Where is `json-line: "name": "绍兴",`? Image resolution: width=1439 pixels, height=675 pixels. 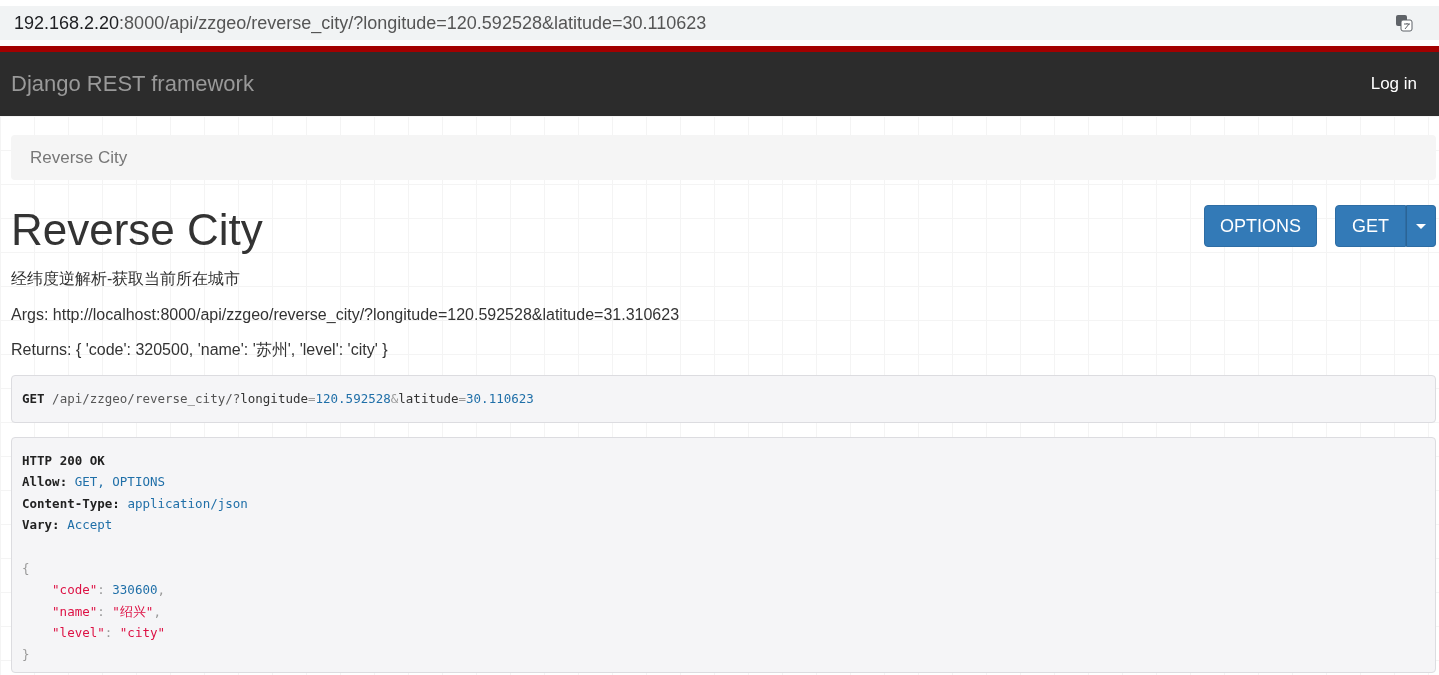 json-line: "name": "绍兴", is located at coordinates (106, 611).